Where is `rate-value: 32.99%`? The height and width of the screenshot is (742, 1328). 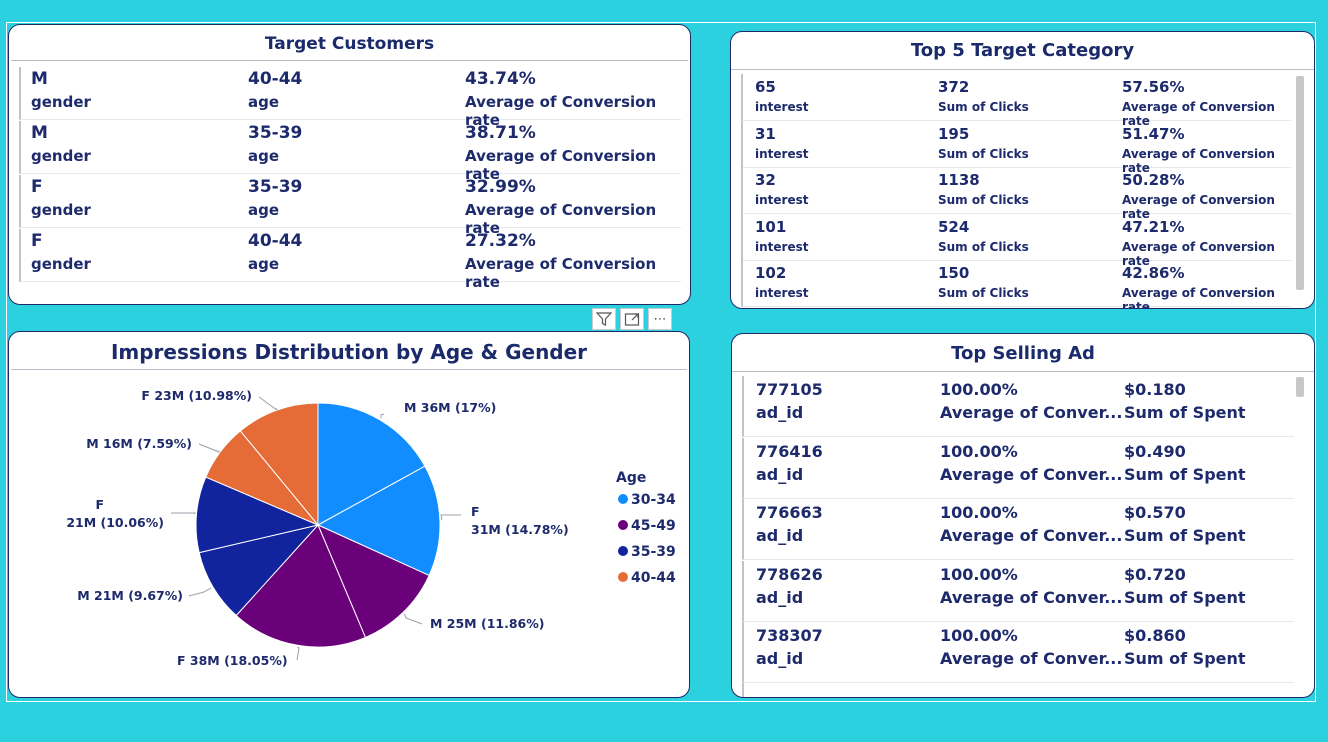 rate-value: 32.99% is located at coordinates (500, 187).